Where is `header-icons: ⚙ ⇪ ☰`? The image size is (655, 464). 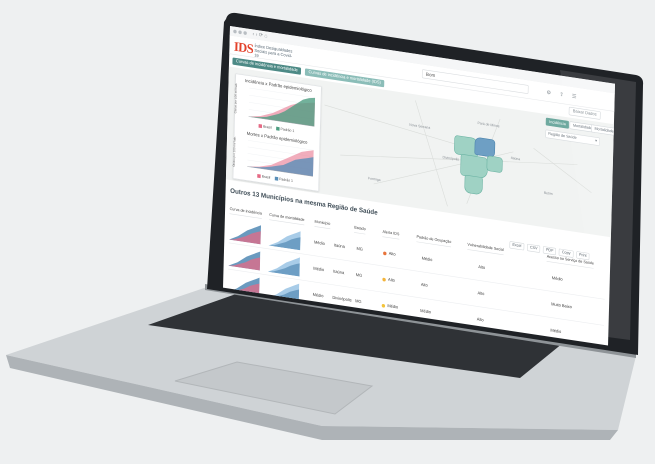
header-icons: ⚙ ⇪ ☰ is located at coordinates (562, 95).